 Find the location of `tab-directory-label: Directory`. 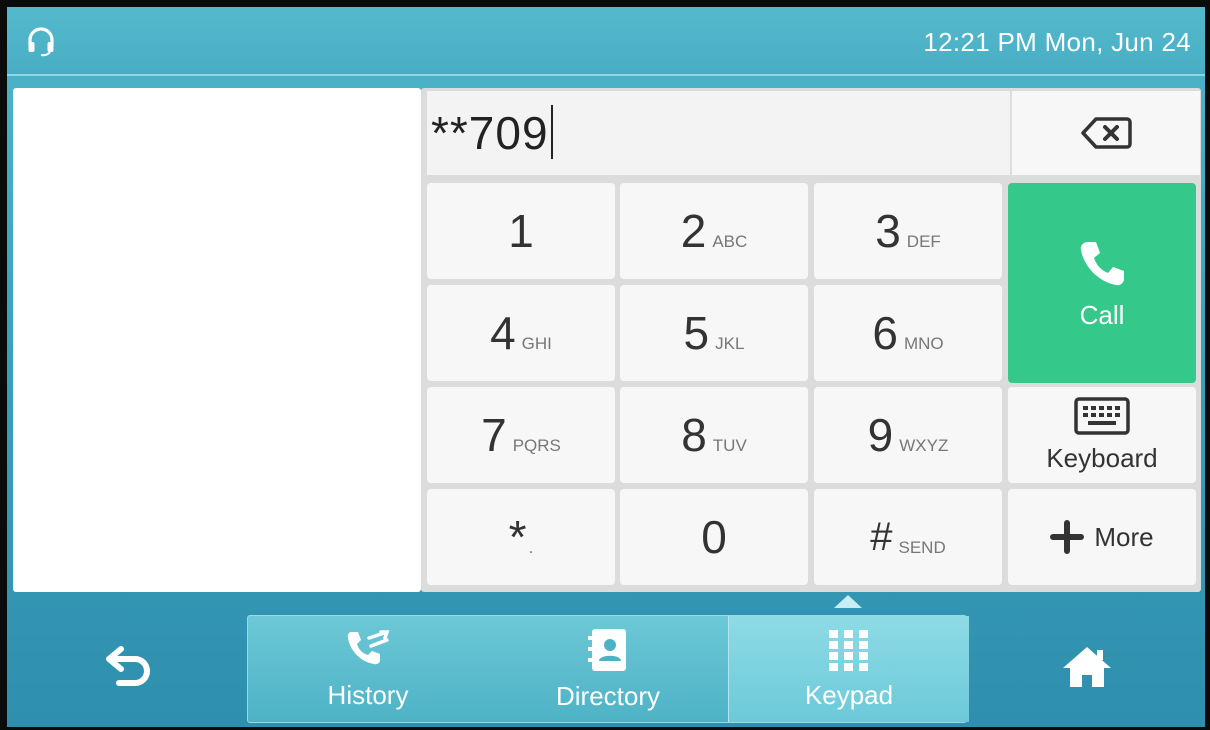

tab-directory-label: Directory is located at coordinates (607, 695).